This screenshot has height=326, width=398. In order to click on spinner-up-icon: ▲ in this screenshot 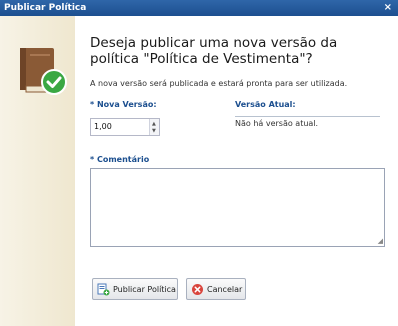, I will do `click(154, 124)`.